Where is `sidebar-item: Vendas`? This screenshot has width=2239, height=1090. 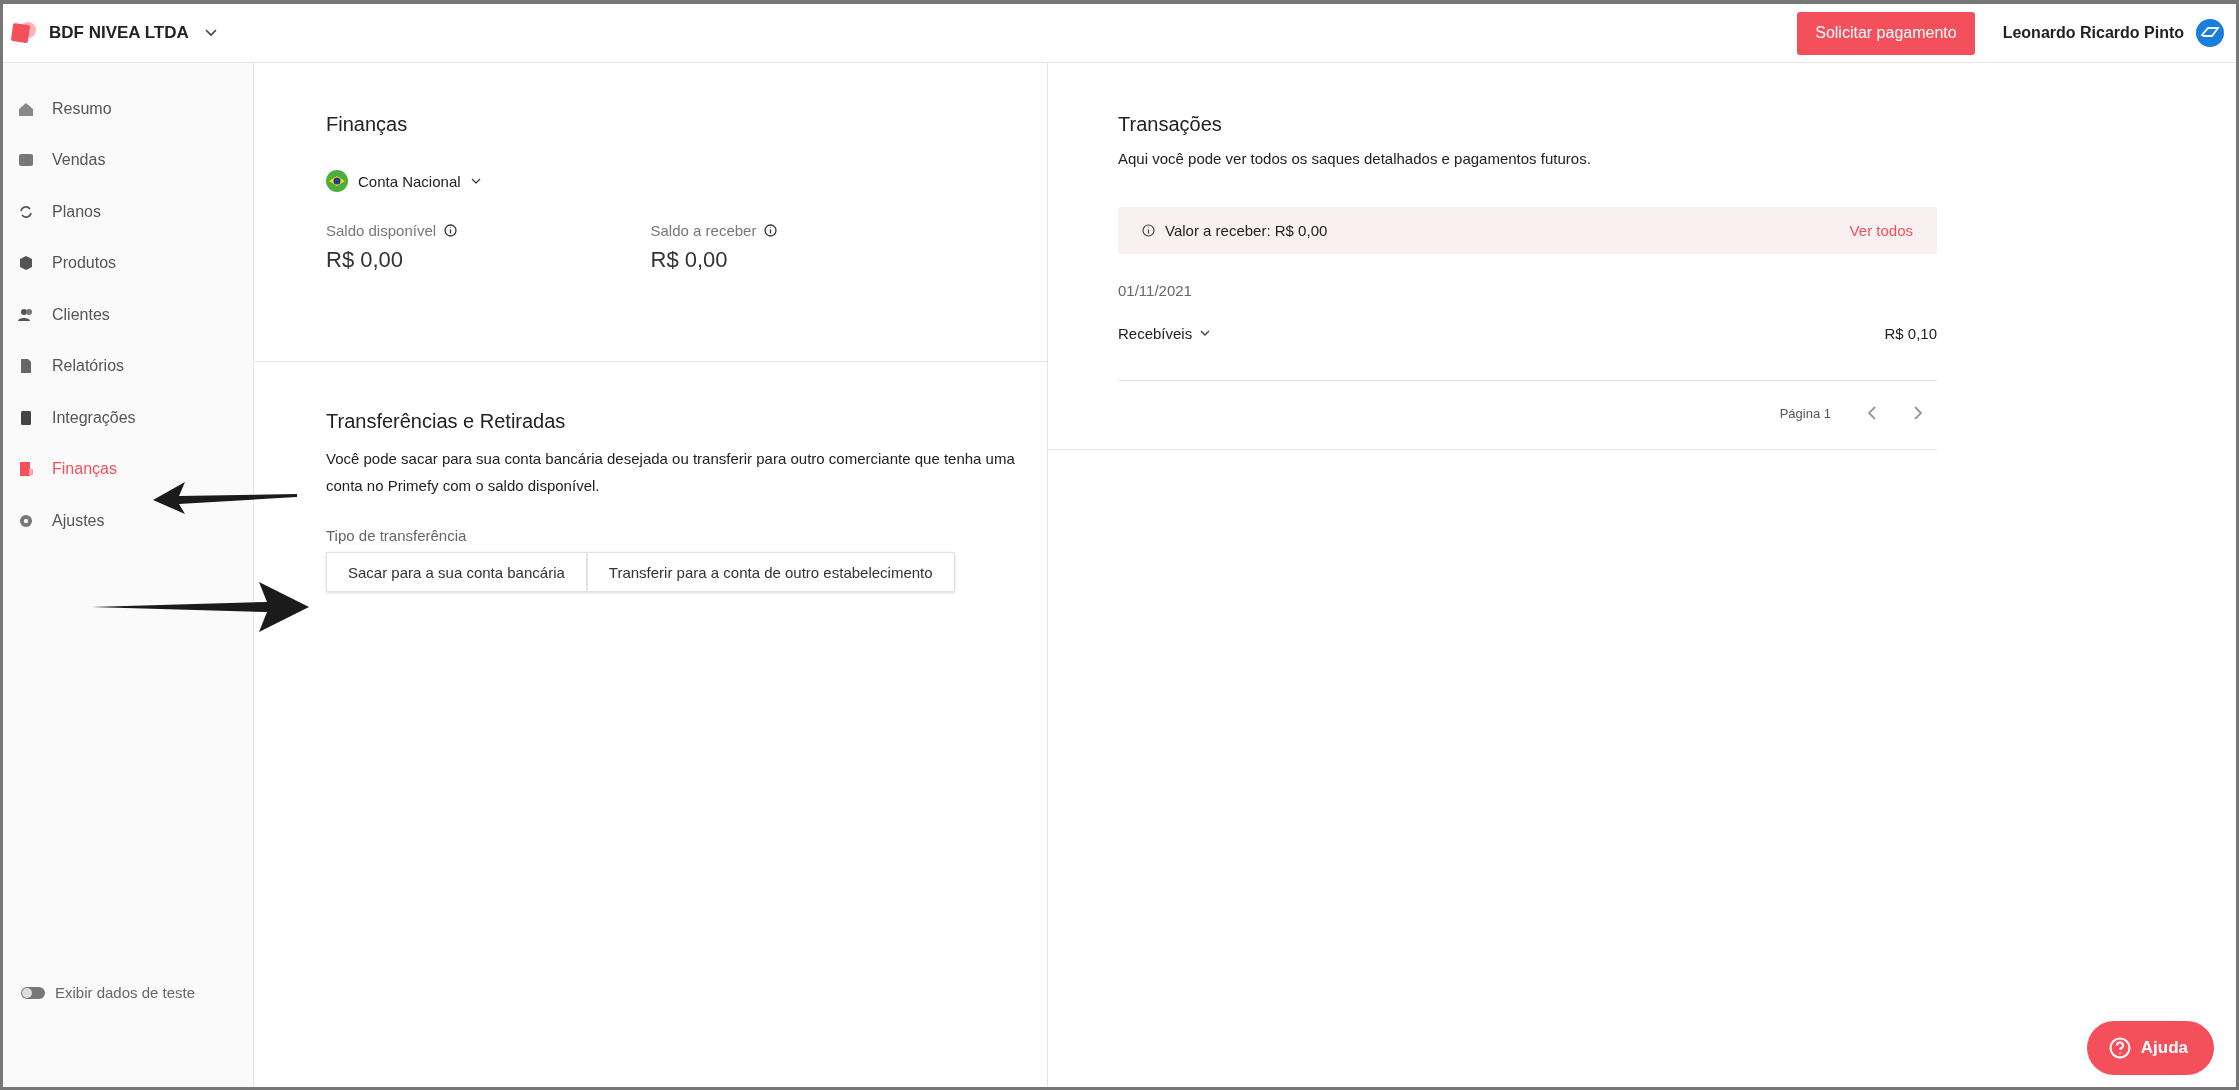 sidebar-item: Vendas is located at coordinates (128, 160).